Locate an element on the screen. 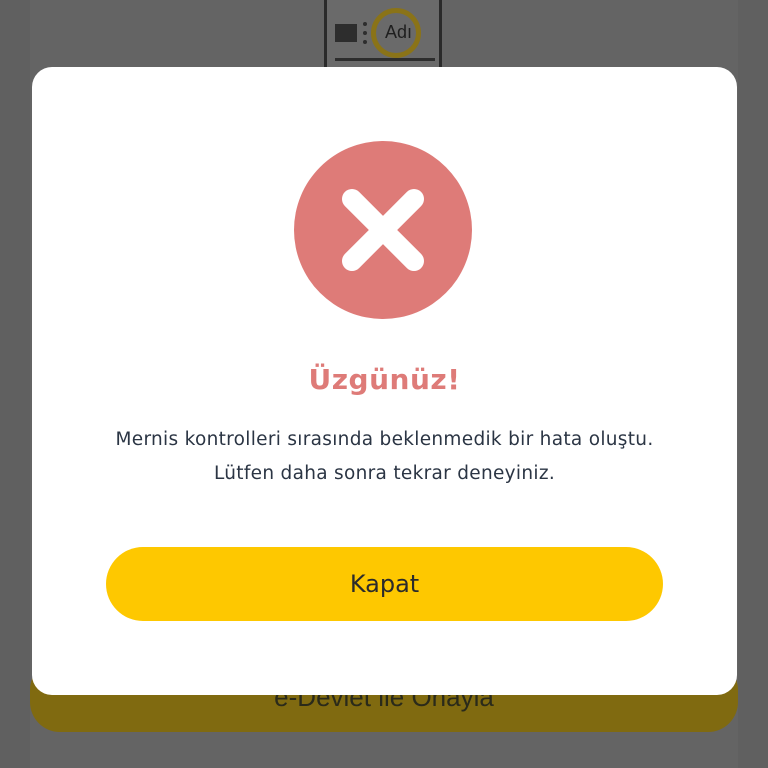  id-line is located at coordinates (385, 59).